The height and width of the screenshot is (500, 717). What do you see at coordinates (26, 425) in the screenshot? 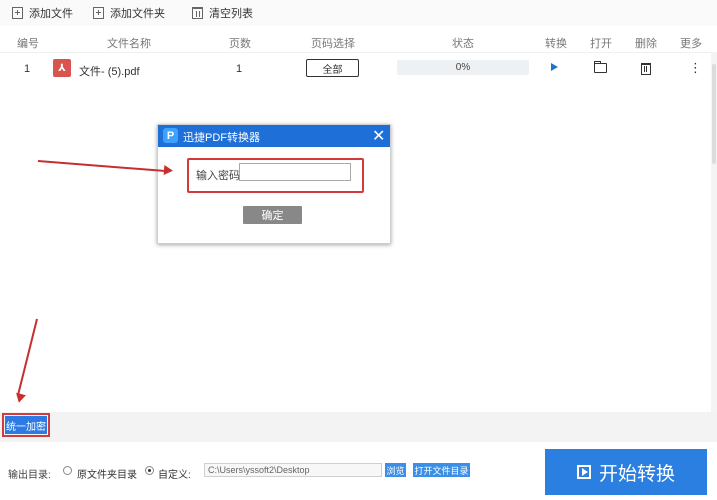
I see `encrypt-all-button: 统一加密` at bounding box center [26, 425].